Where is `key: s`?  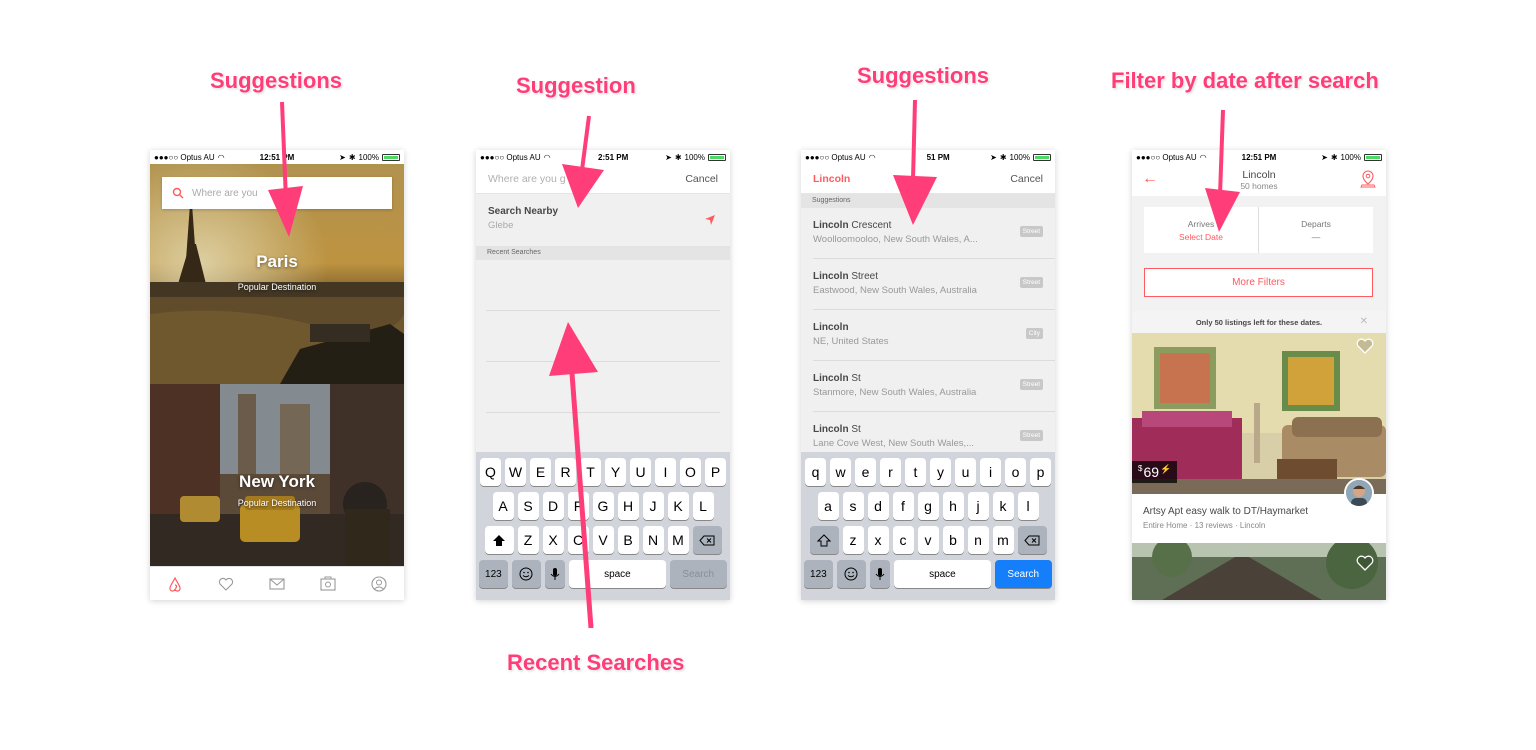 key: s is located at coordinates (853, 506).